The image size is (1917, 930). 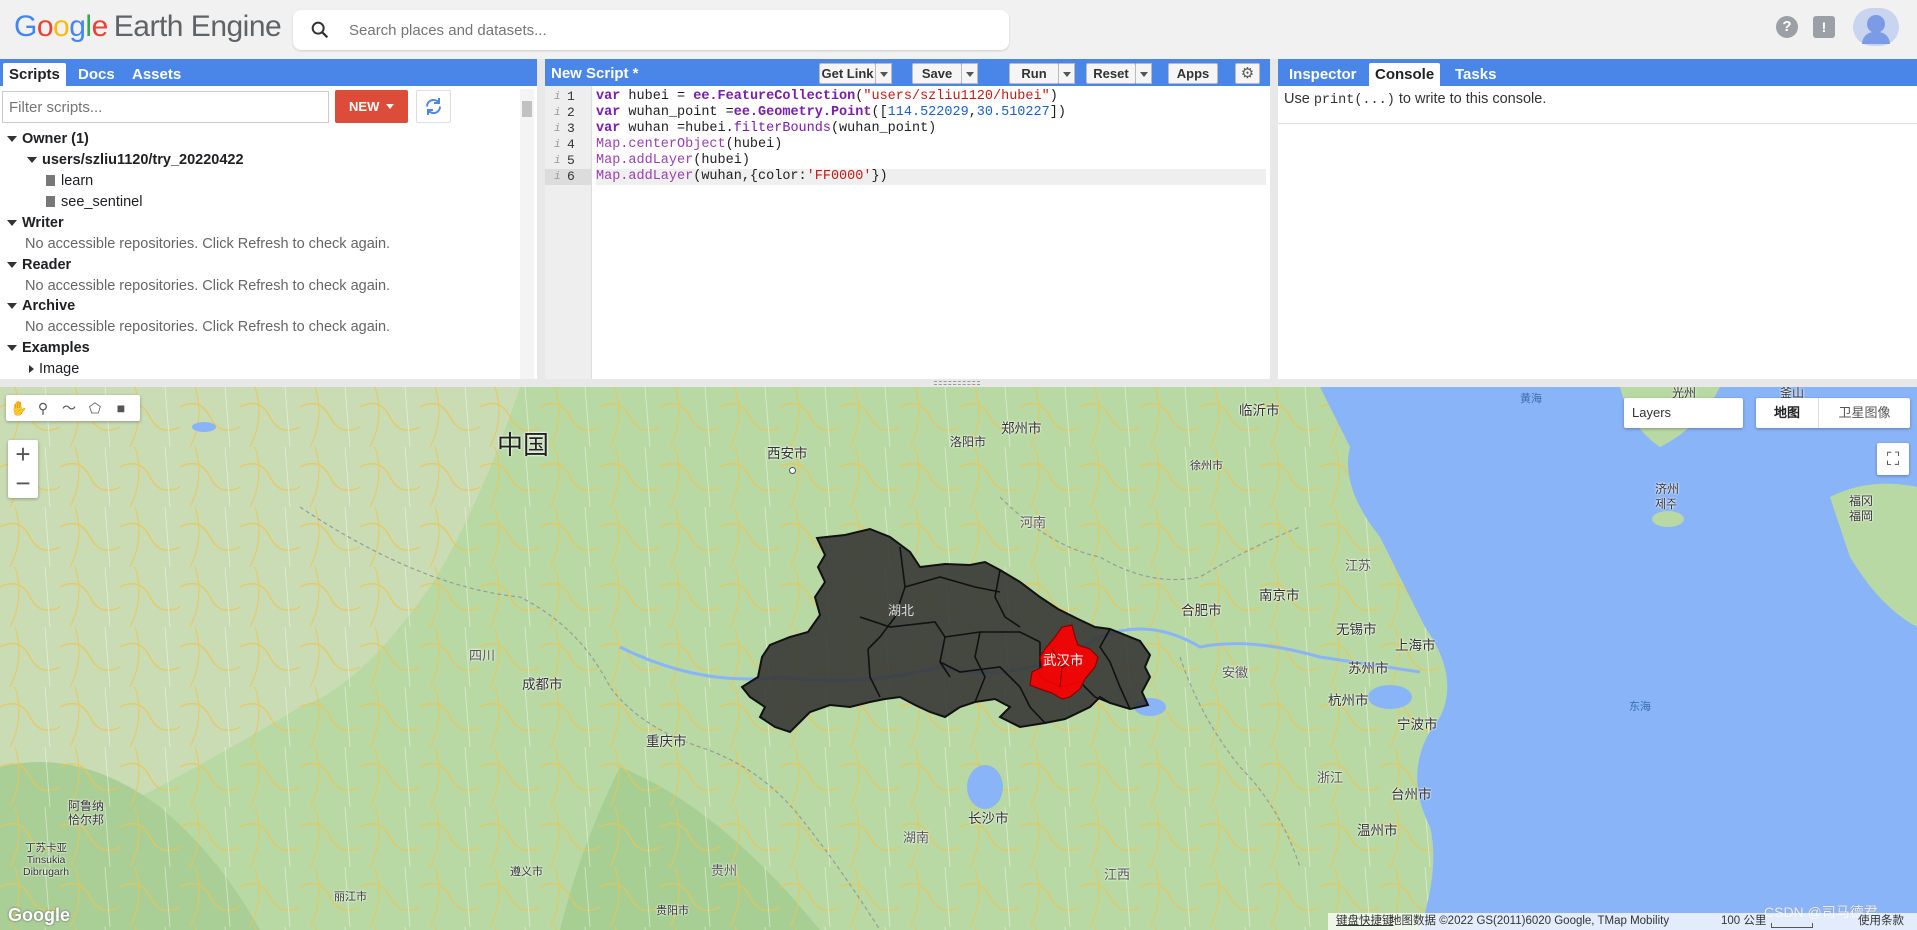 What do you see at coordinates (1259, 410) in the screenshot?
I see `map-label-linyi: 临沂市` at bounding box center [1259, 410].